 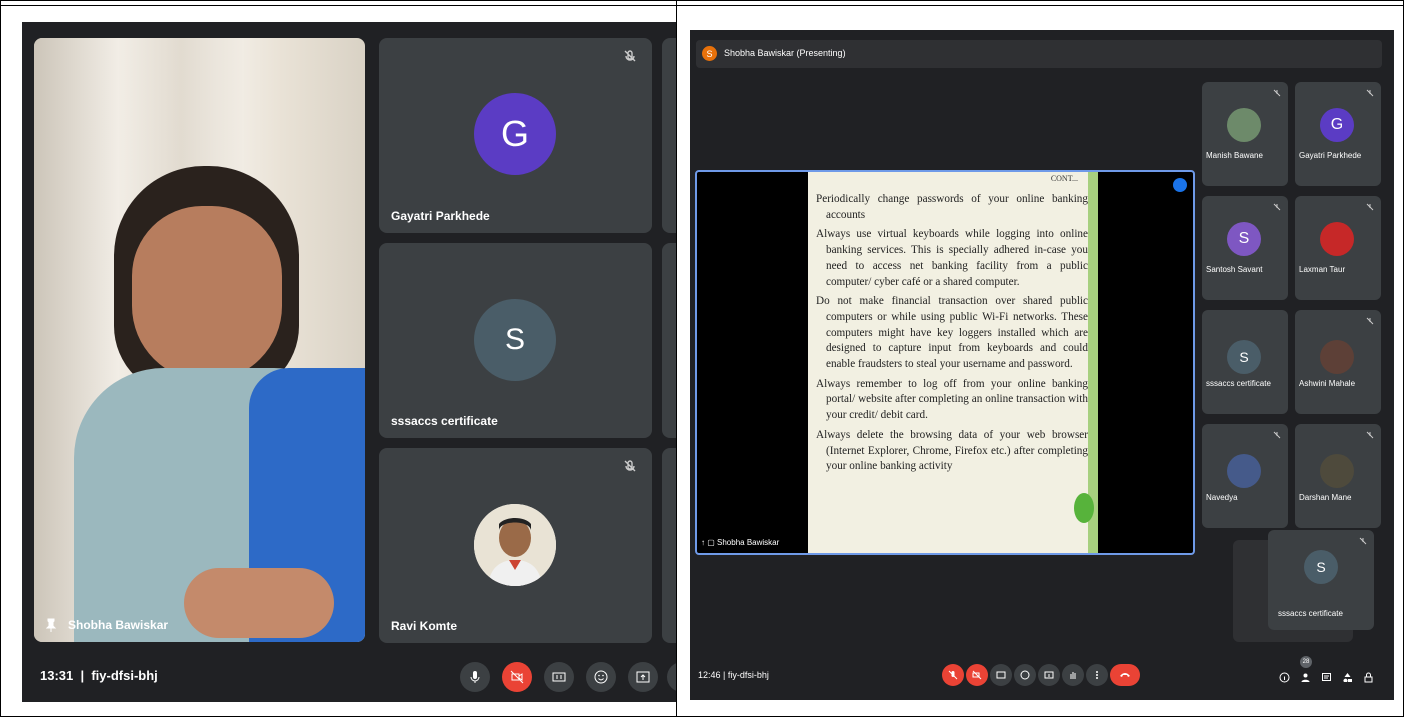 I want to click on mic-icon, so click(x=475, y=677).